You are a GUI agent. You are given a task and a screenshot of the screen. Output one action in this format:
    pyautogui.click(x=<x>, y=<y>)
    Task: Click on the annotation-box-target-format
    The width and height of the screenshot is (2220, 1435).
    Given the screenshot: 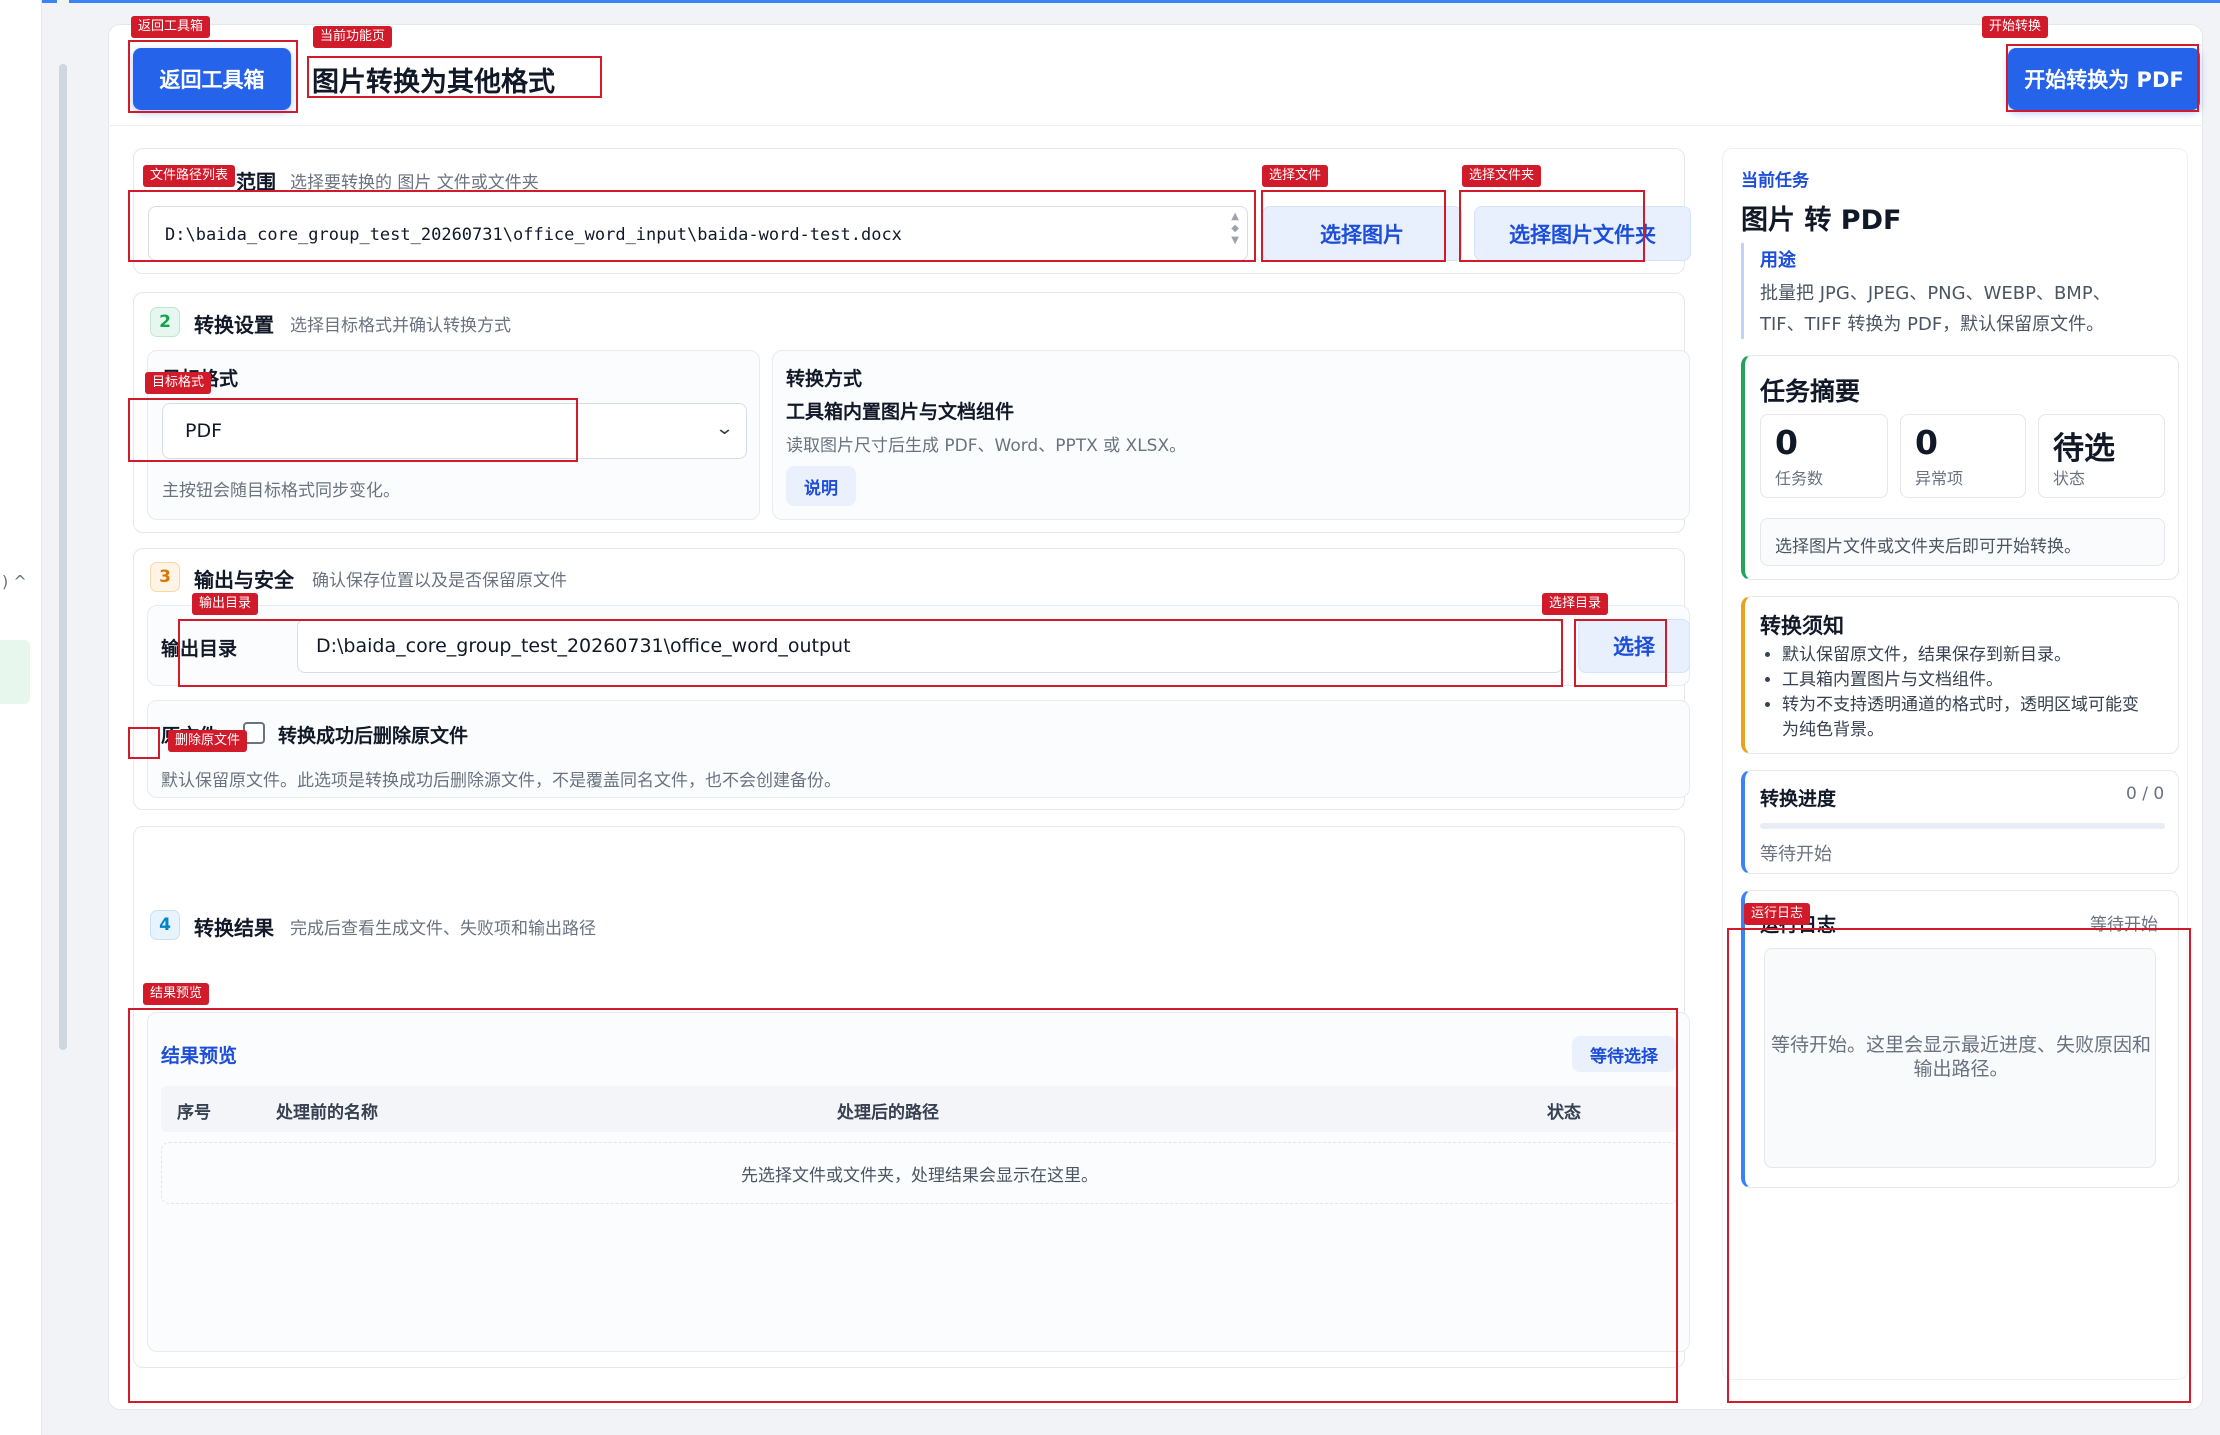 What is the action you would take?
    pyautogui.click(x=353, y=430)
    